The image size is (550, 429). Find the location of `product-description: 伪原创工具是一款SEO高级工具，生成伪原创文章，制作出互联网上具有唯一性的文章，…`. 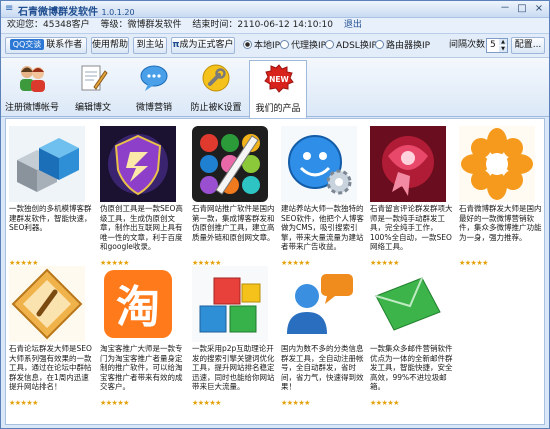

product-description: 伪原创工具是一款SEO高级工具，生成伪原创文章，制作出互联网上具有唯一性的文章，… is located at coordinates (141, 227).